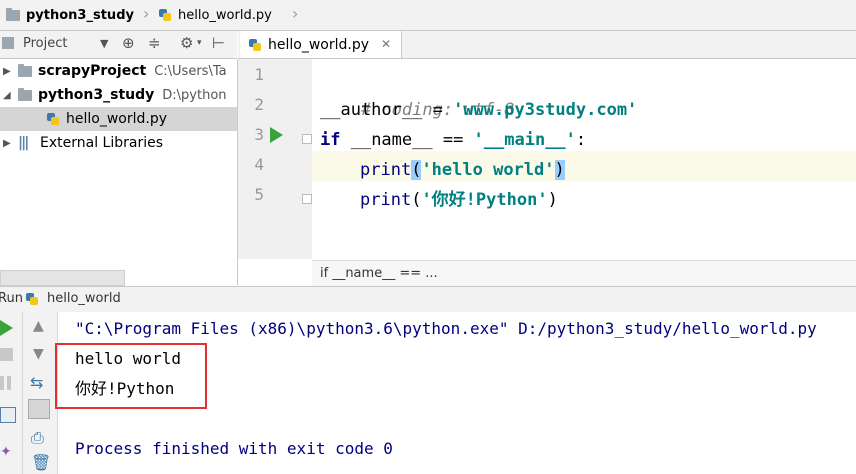  Describe the element at coordinates (259, 74) in the screenshot. I see `line-number: 1` at that location.